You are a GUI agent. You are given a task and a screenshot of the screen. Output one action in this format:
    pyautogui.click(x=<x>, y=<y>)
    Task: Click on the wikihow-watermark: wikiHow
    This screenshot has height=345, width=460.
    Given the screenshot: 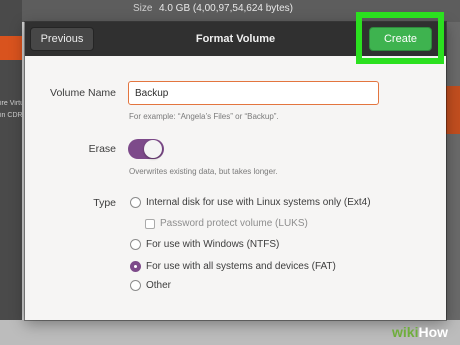 What is the action you would take?
    pyautogui.click(x=420, y=332)
    